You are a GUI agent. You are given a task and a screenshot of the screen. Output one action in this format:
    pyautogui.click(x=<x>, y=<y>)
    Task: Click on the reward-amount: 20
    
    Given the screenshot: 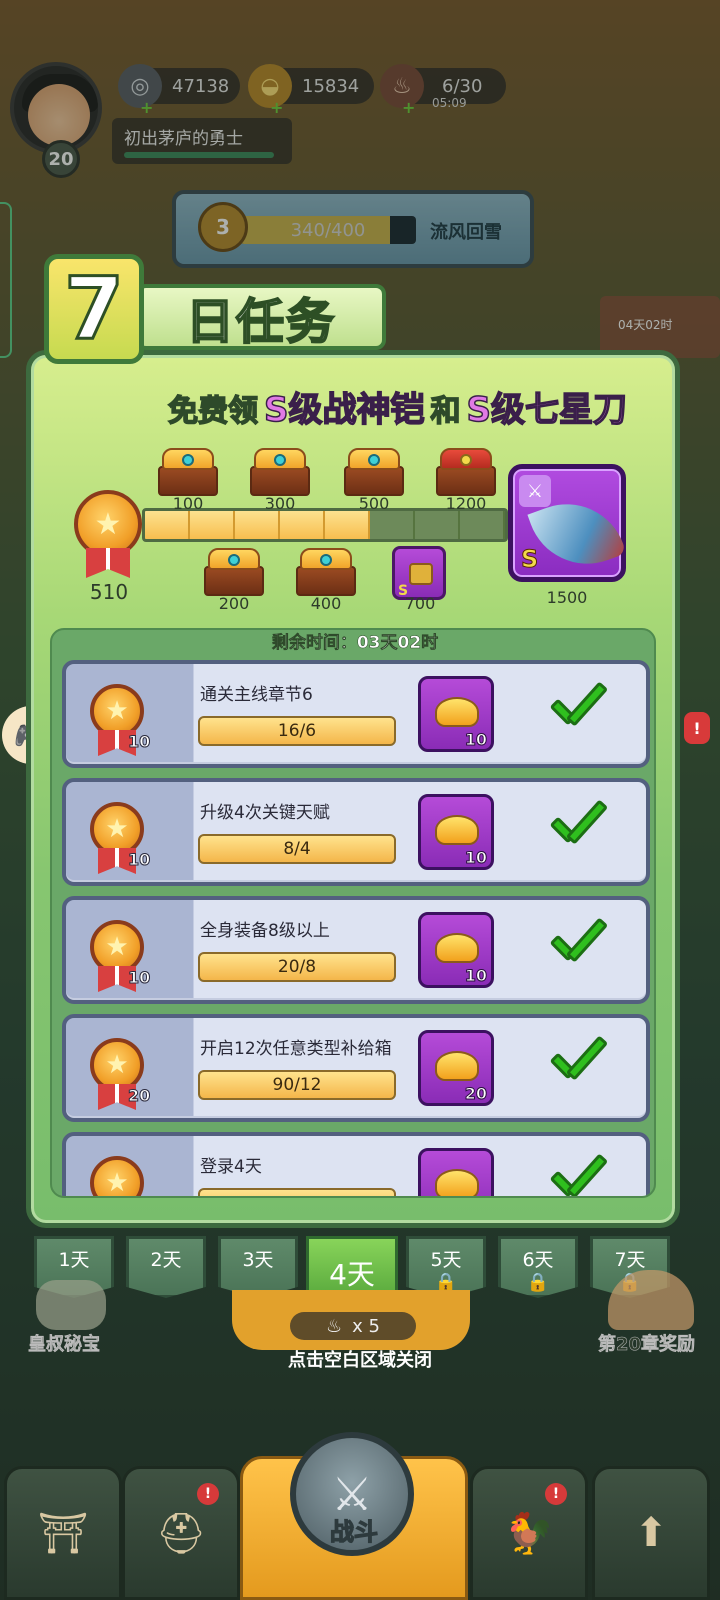 What is the action you would take?
    pyautogui.click(x=475, y=1094)
    